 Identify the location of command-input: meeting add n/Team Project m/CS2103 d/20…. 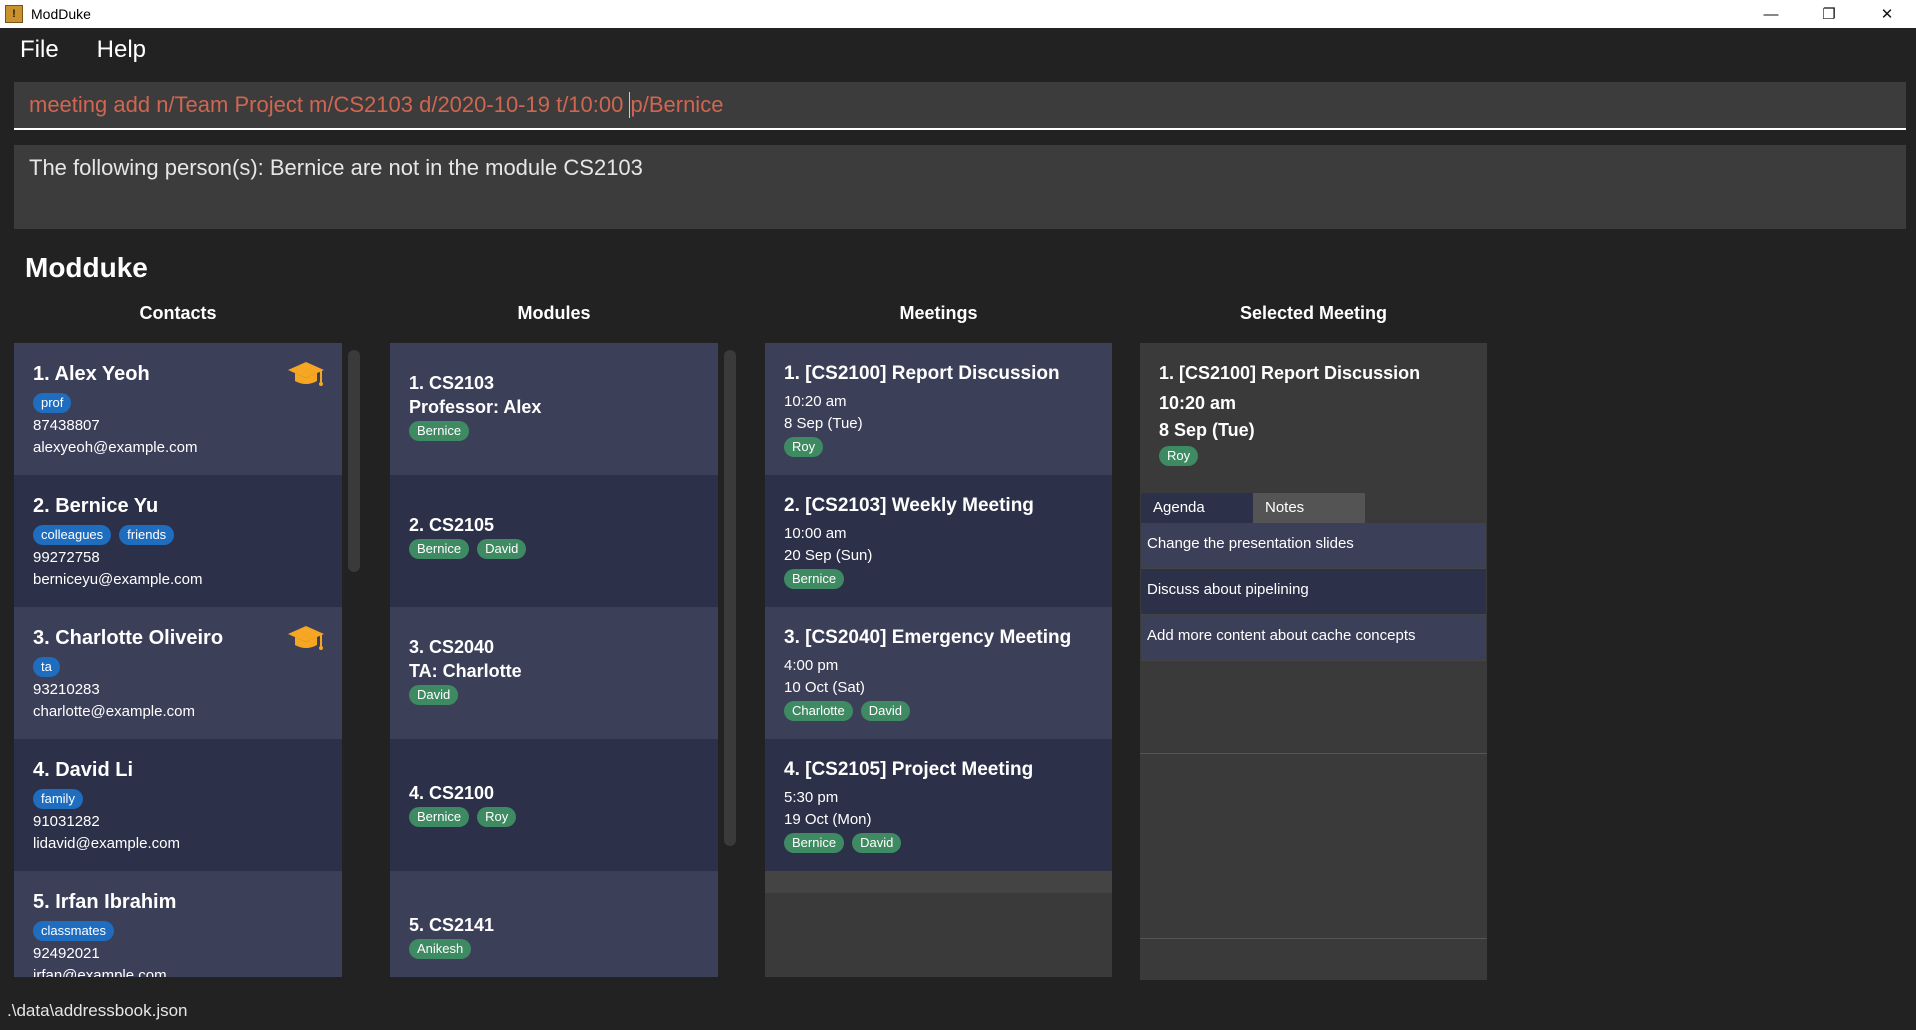
(960, 106).